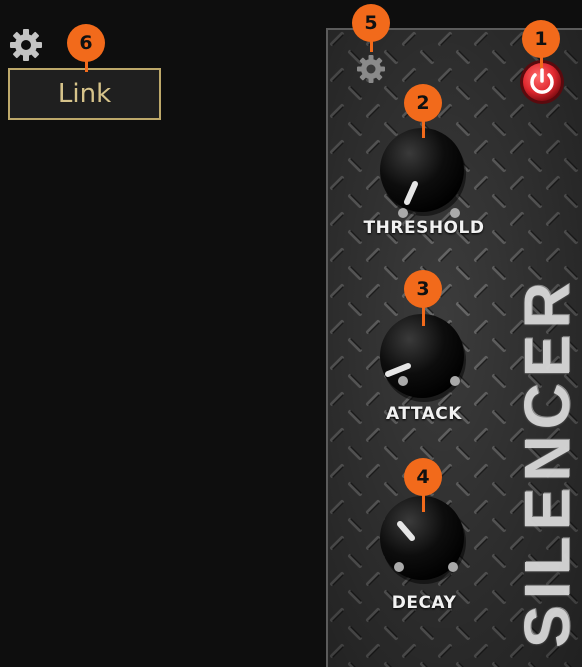 This screenshot has height=667, width=582. What do you see at coordinates (86, 43) in the screenshot?
I see `callout-badge: 6` at bounding box center [86, 43].